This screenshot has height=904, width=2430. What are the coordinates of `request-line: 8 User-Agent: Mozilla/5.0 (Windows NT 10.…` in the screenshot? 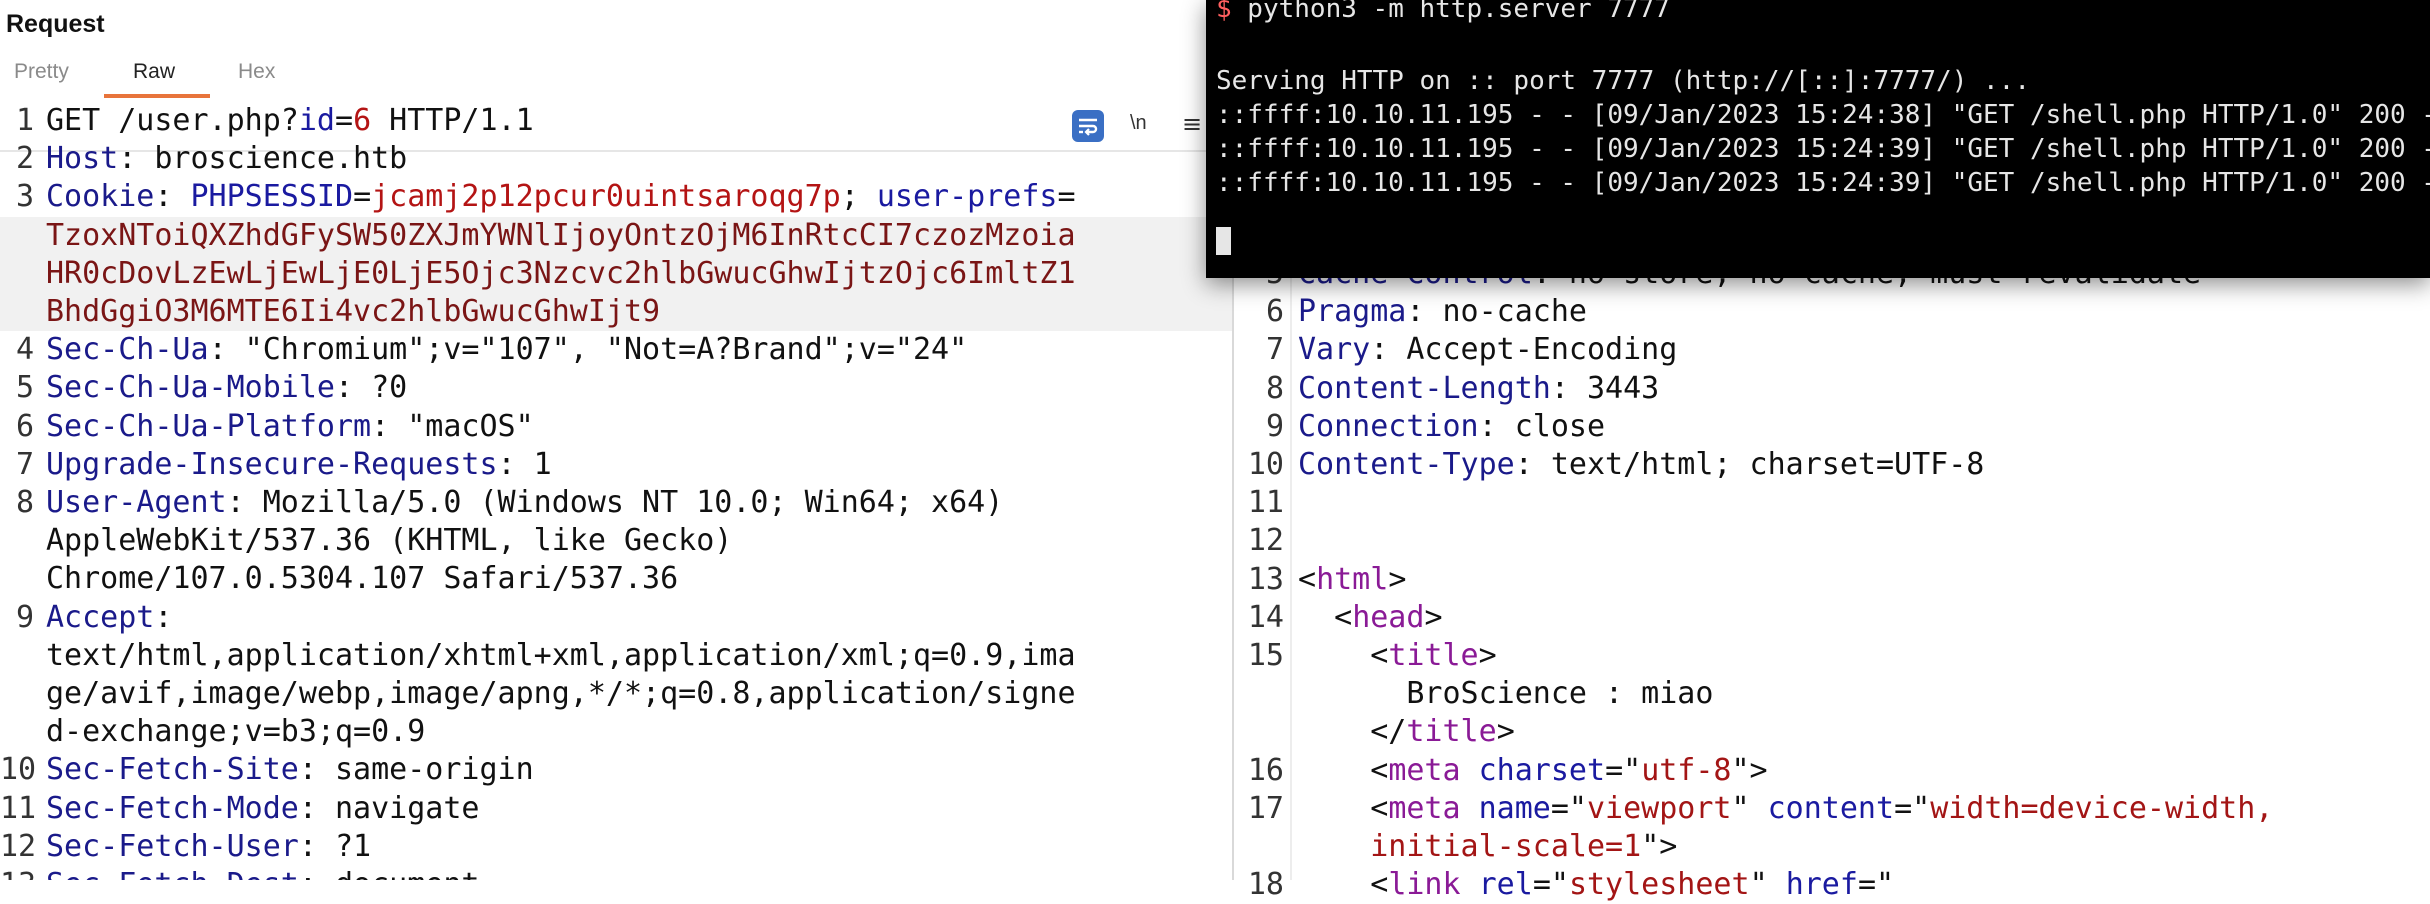 It's located at (616, 503).